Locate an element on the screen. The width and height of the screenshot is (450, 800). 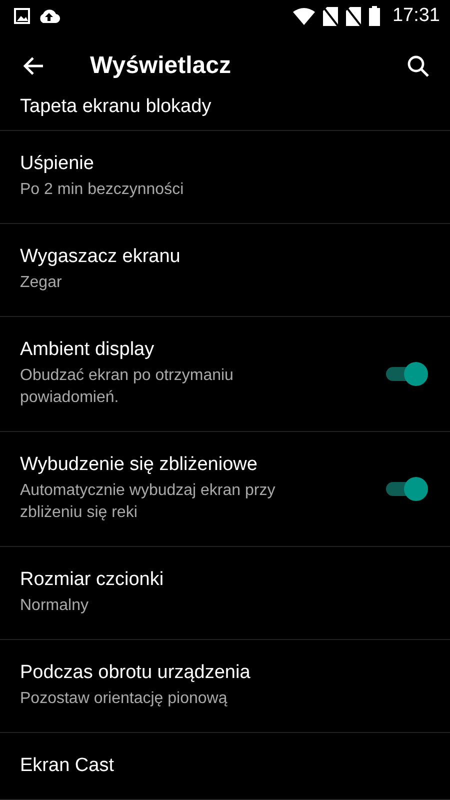
setting-title: Podczas obrotu urządzenia is located at coordinates (136, 673).